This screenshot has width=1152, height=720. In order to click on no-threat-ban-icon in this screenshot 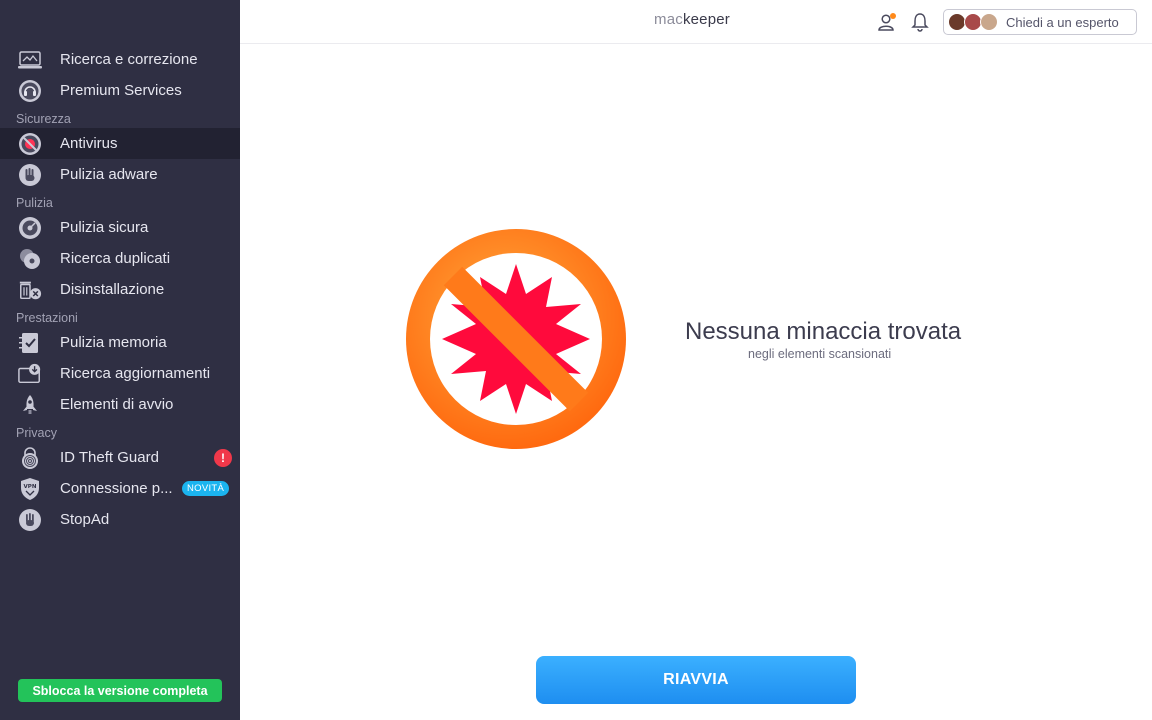, I will do `click(516, 339)`.